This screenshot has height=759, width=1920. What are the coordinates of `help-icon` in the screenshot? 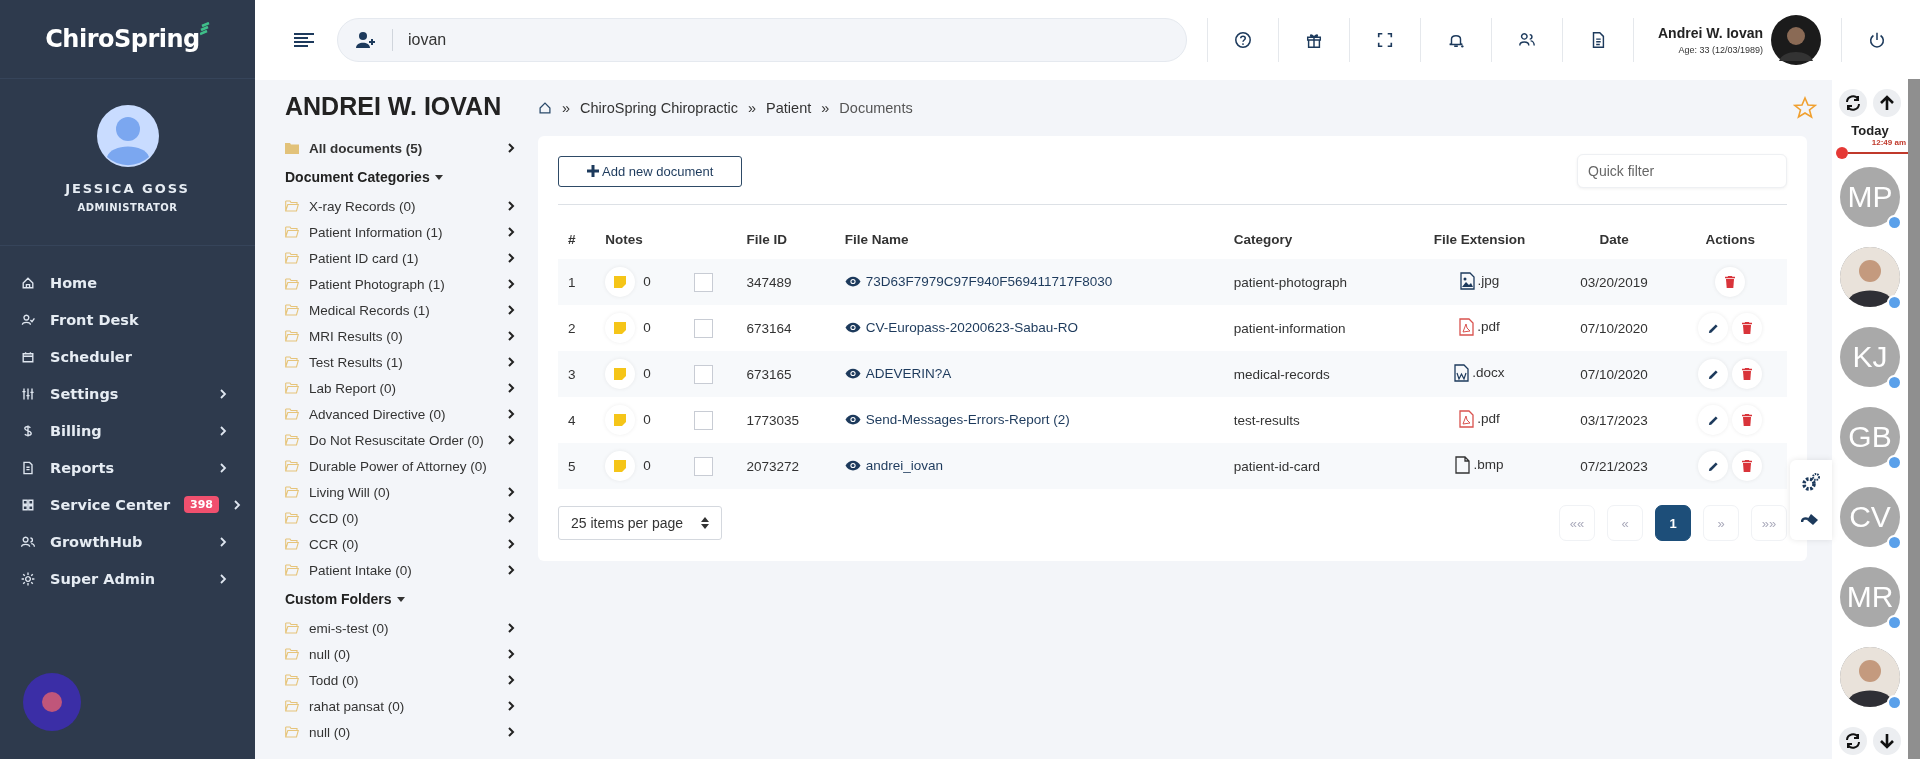 It's located at (1243, 40).